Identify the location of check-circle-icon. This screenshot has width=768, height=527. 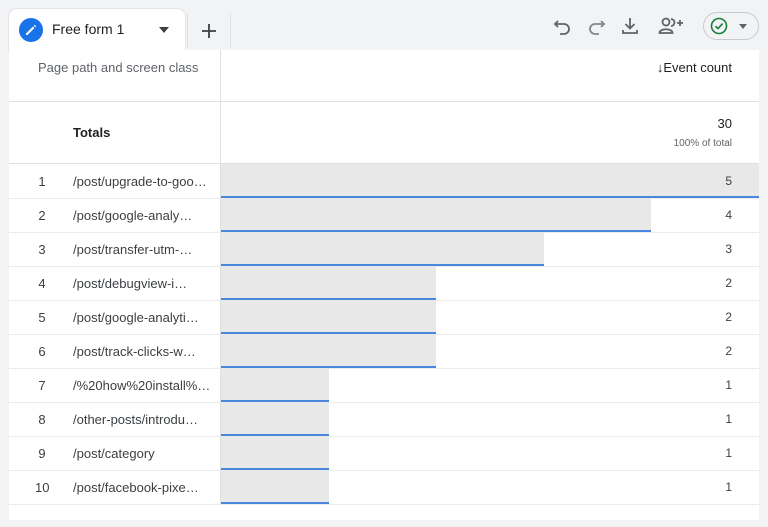
(719, 26).